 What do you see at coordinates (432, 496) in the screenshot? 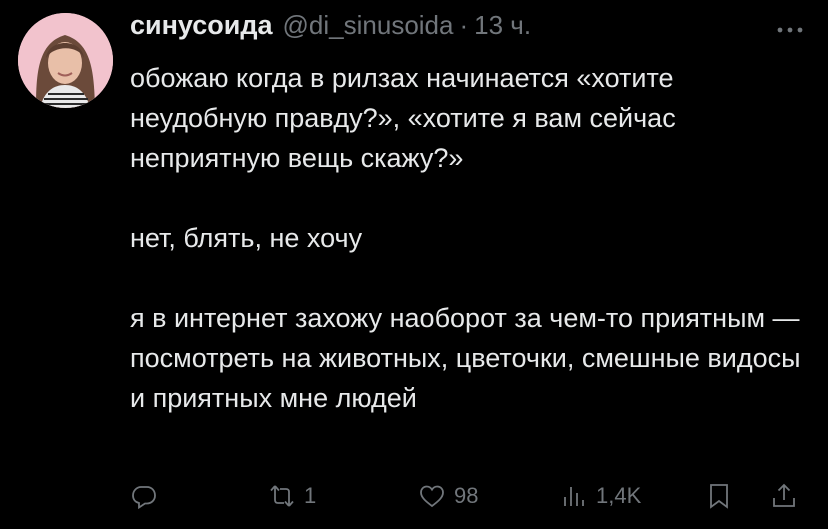
I see `like-icon` at bounding box center [432, 496].